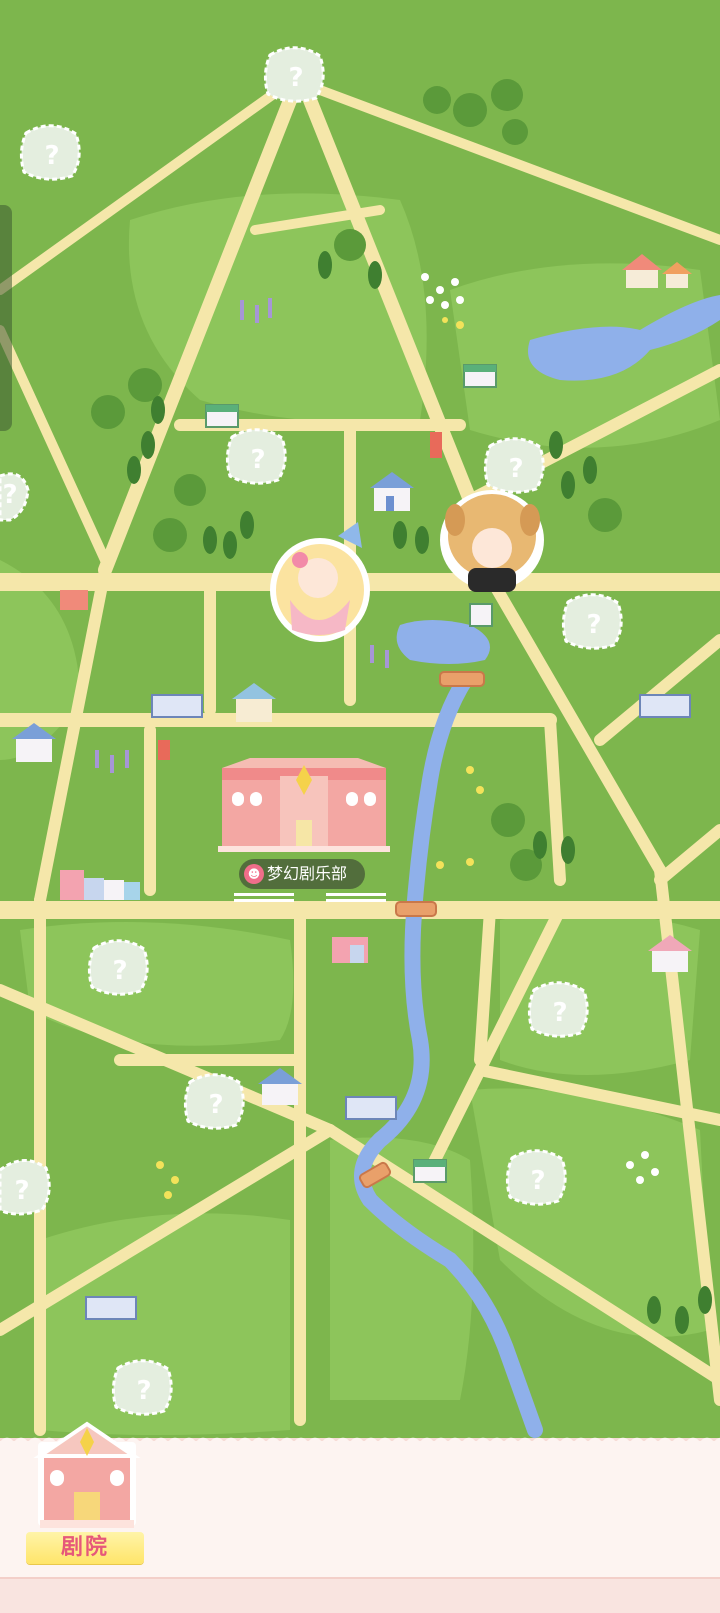 This screenshot has height=1613, width=720. Describe the element at coordinates (360, 1595) in the screenshot. I see `bottom-bar-stripe` at that location.